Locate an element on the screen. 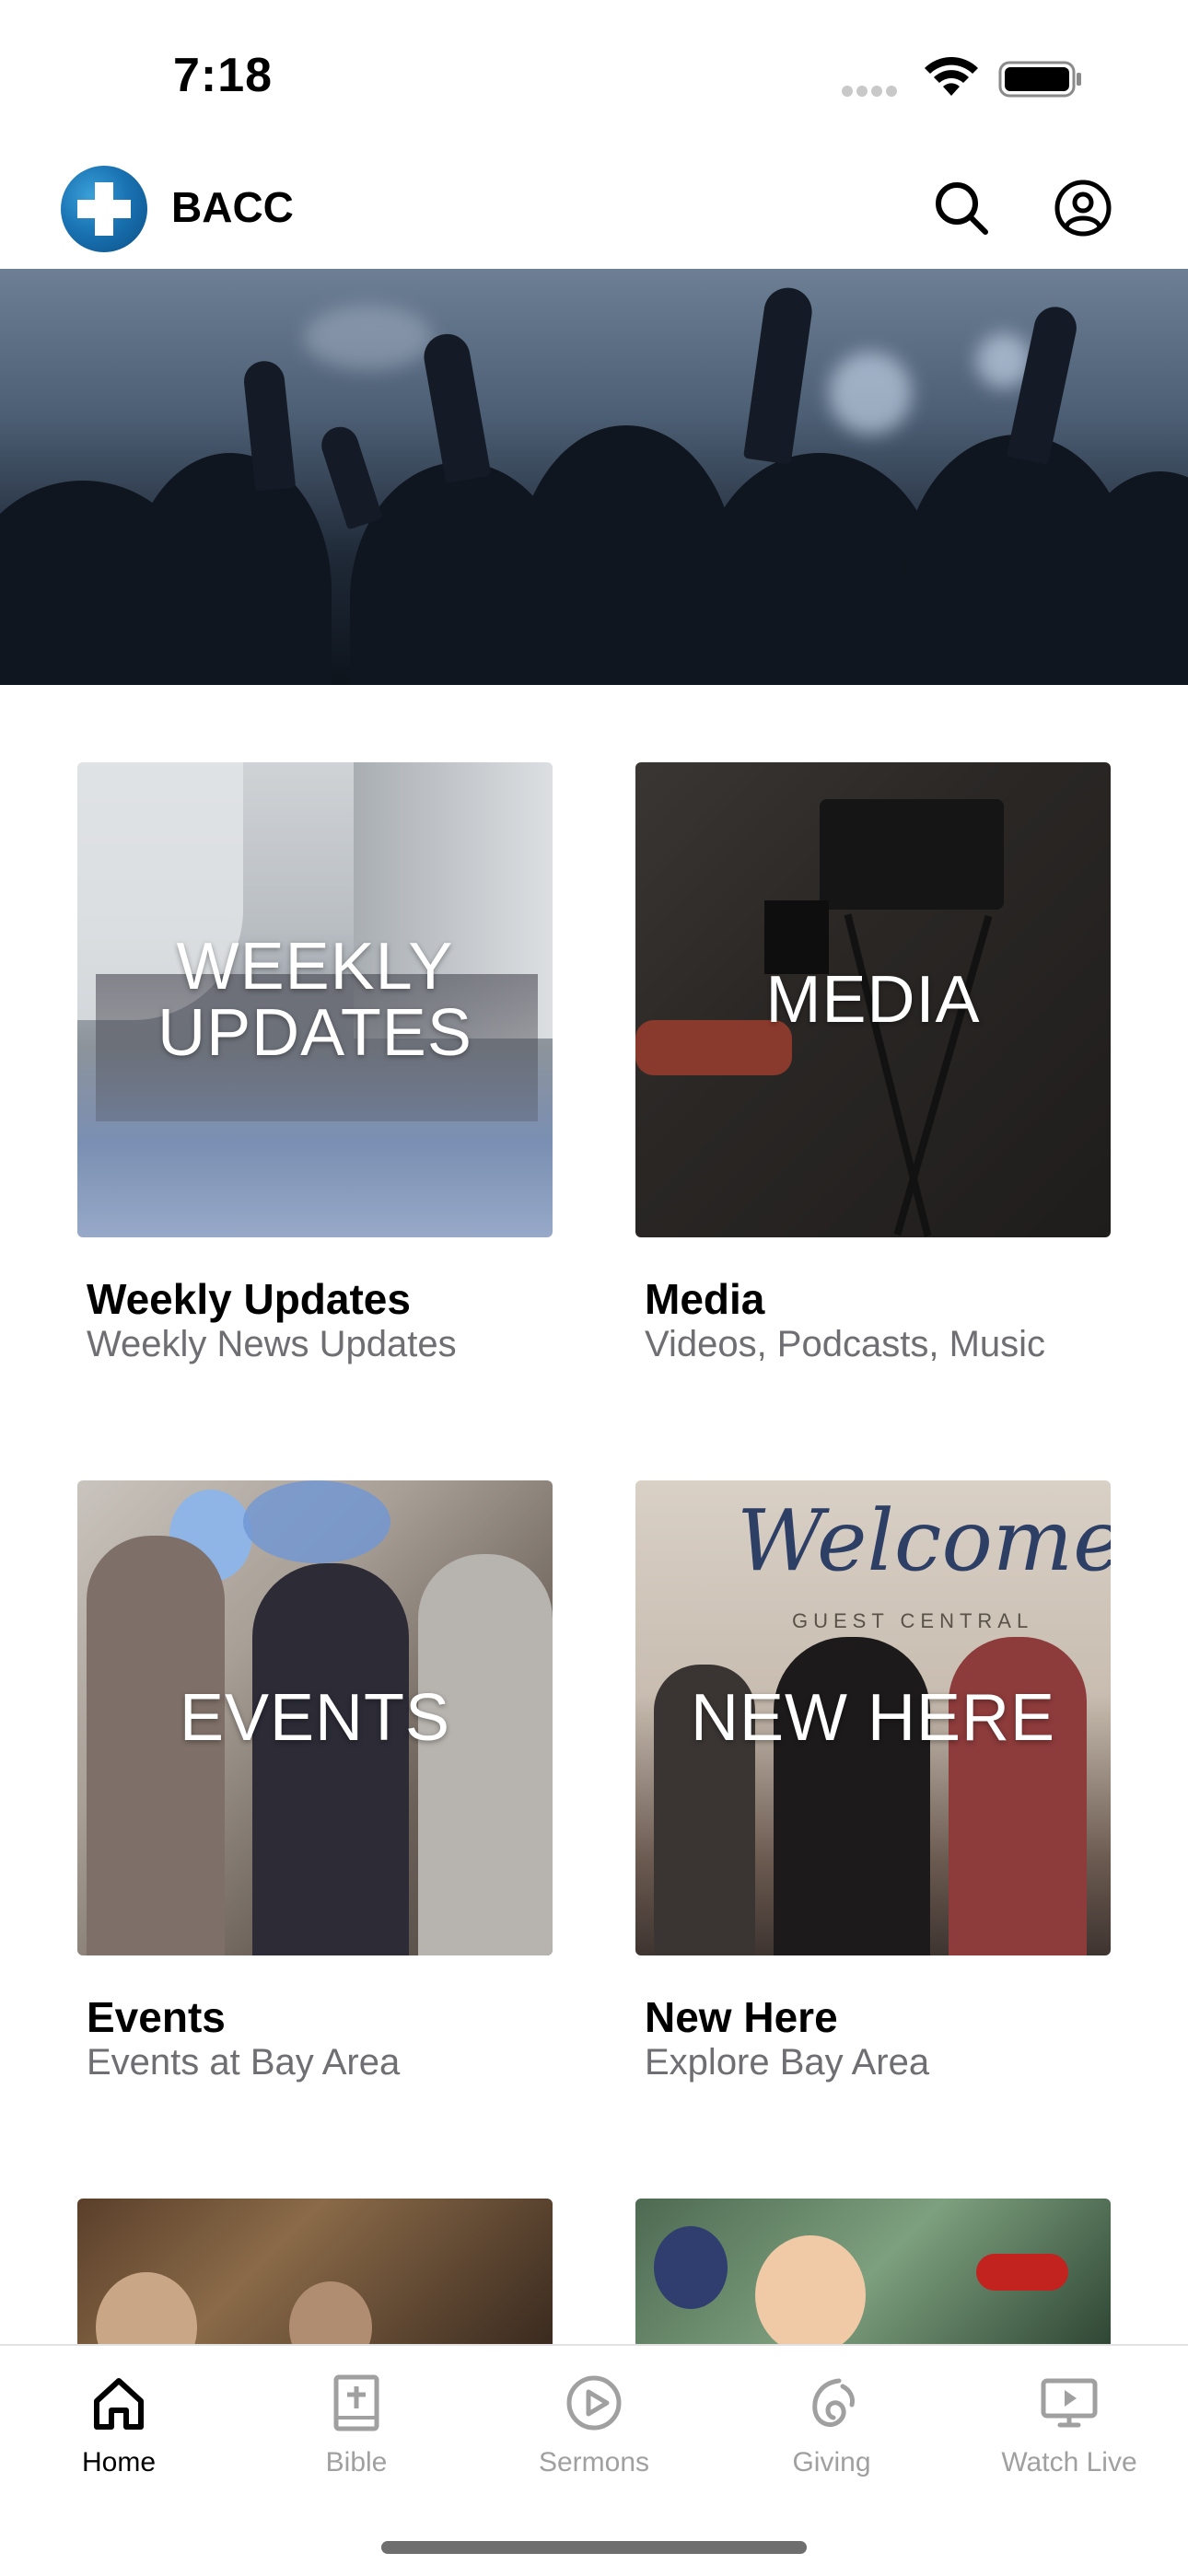 The height and width of the screenshot is (2576, 1188). tab-sermons: Sermons is located at coordinates (594, 2437).